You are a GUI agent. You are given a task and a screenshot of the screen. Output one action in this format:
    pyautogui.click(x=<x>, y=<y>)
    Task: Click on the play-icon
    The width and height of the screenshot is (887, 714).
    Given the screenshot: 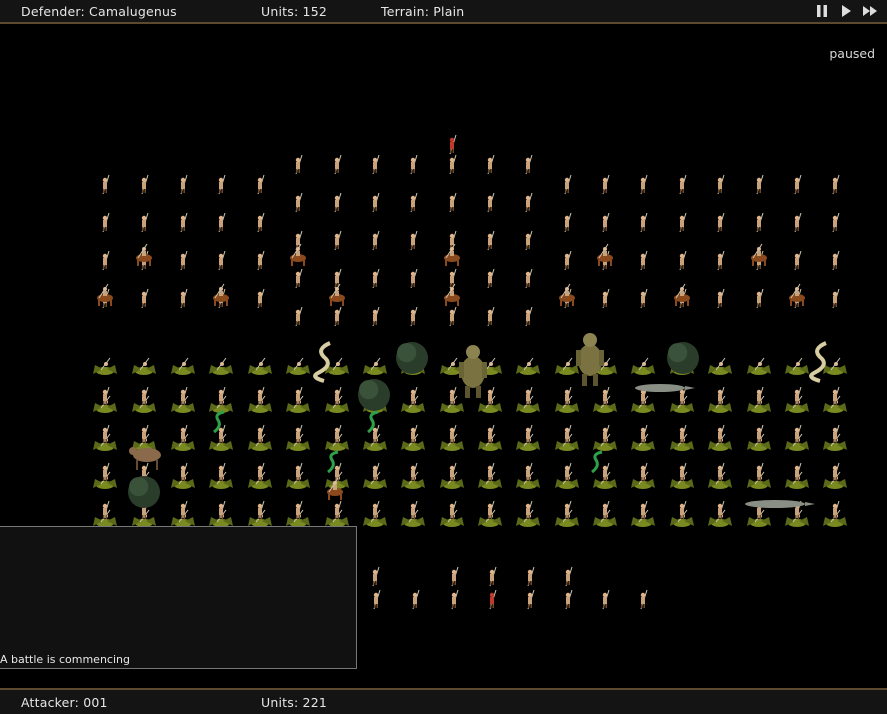 What is the action you would take?
    pyautogui.click(x=846, y=11)
    